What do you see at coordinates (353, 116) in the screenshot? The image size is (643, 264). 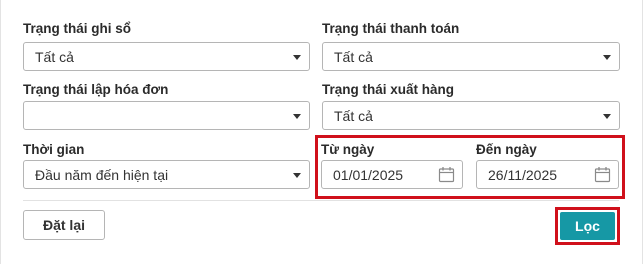 I see `shipping-status-value: Tất cả` at bounding box center [353, 116].